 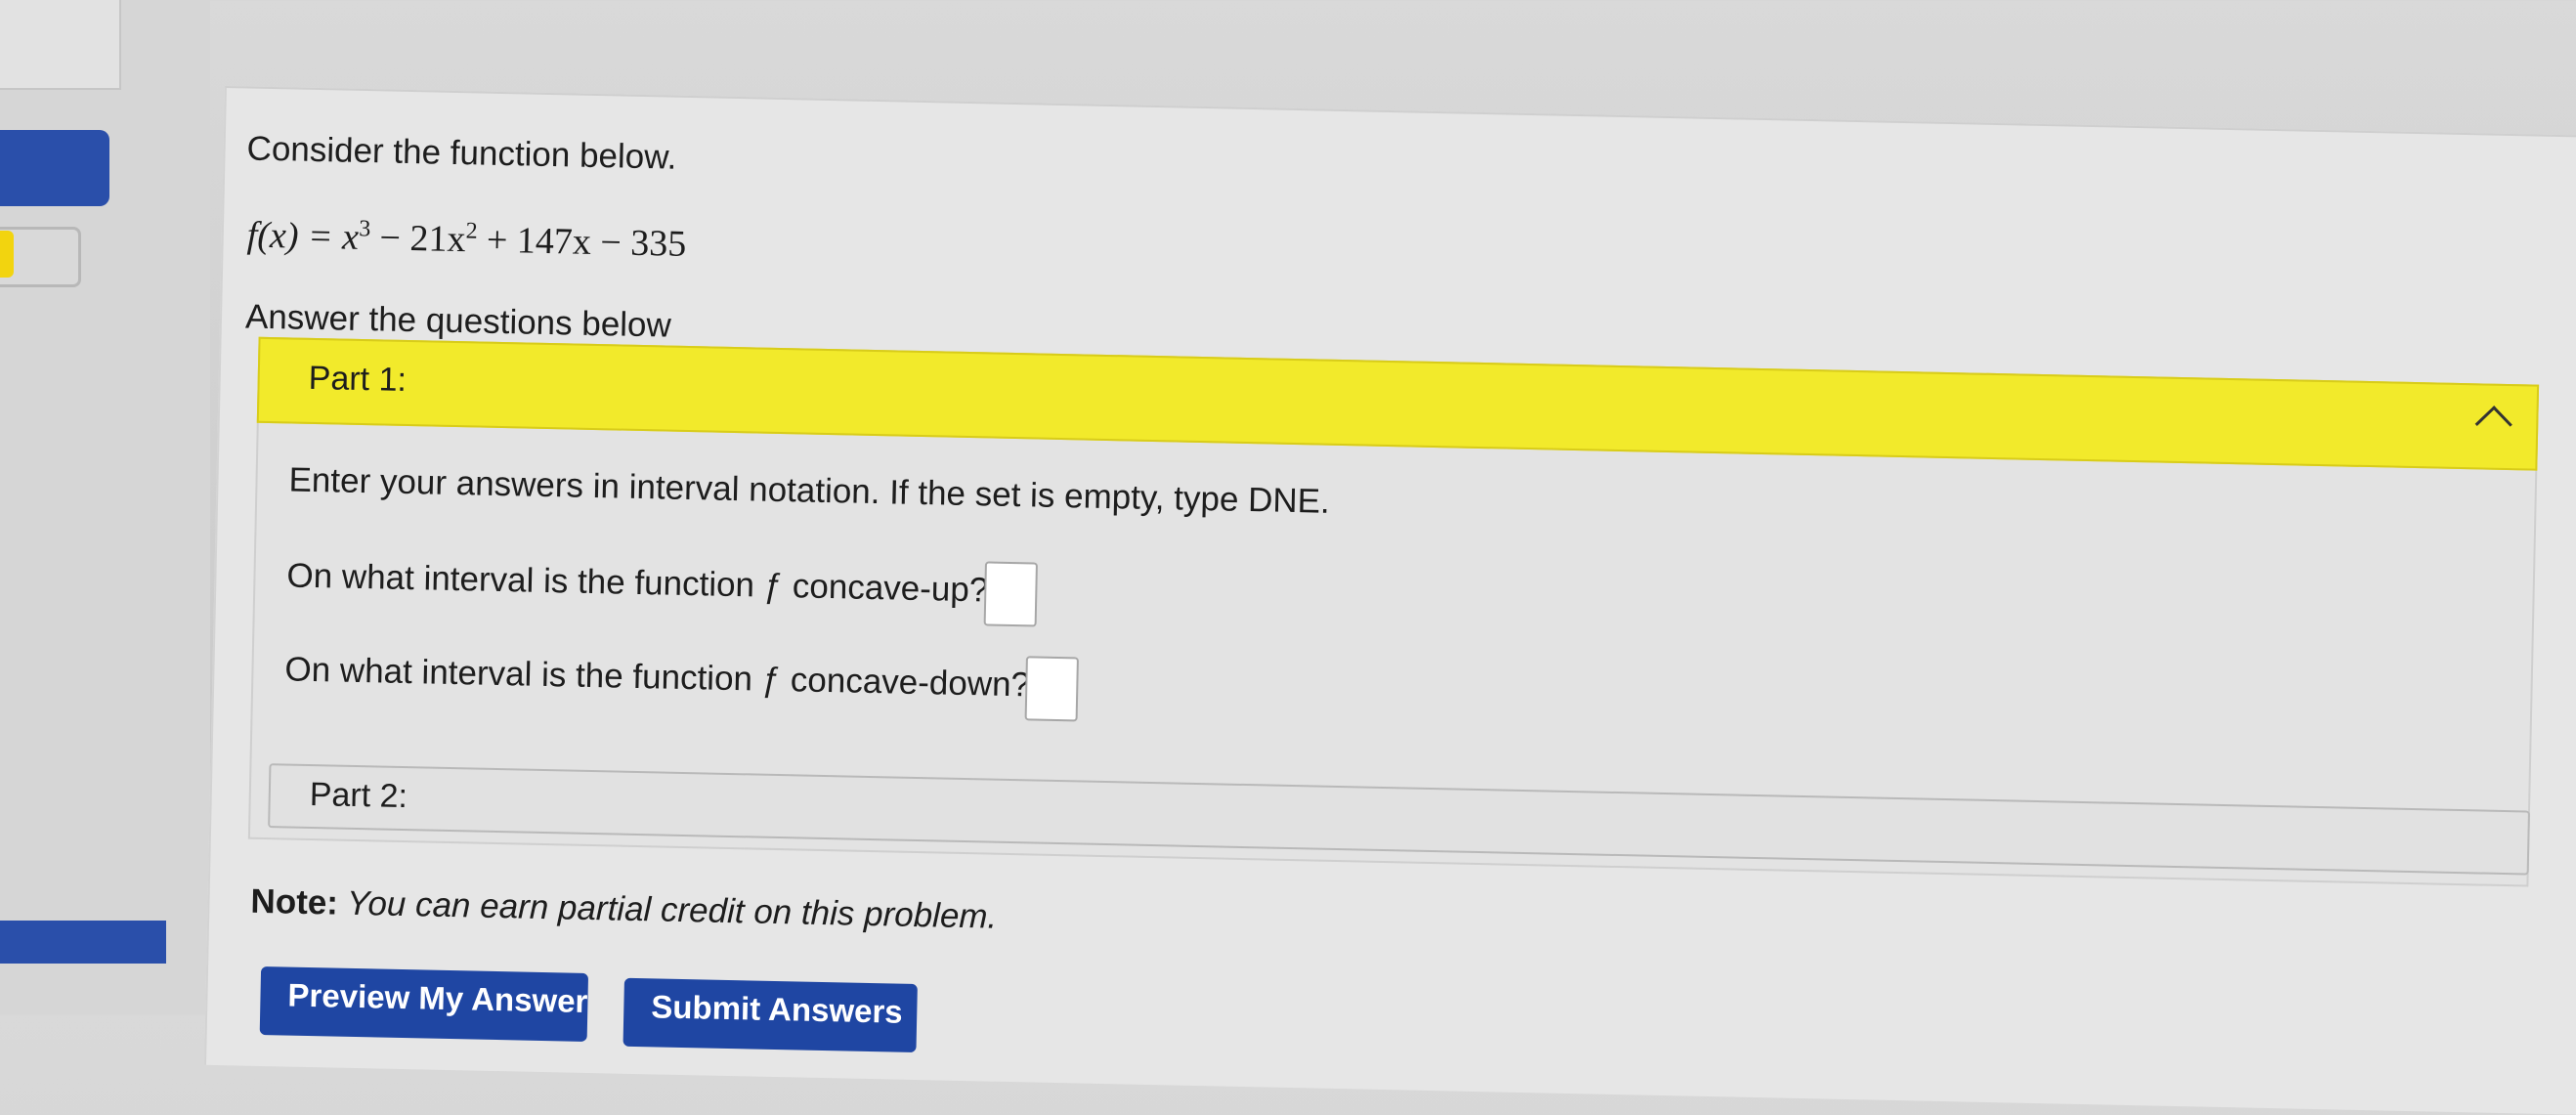 I want to click on formula-exp2: 2, so click(x=472, y=231).